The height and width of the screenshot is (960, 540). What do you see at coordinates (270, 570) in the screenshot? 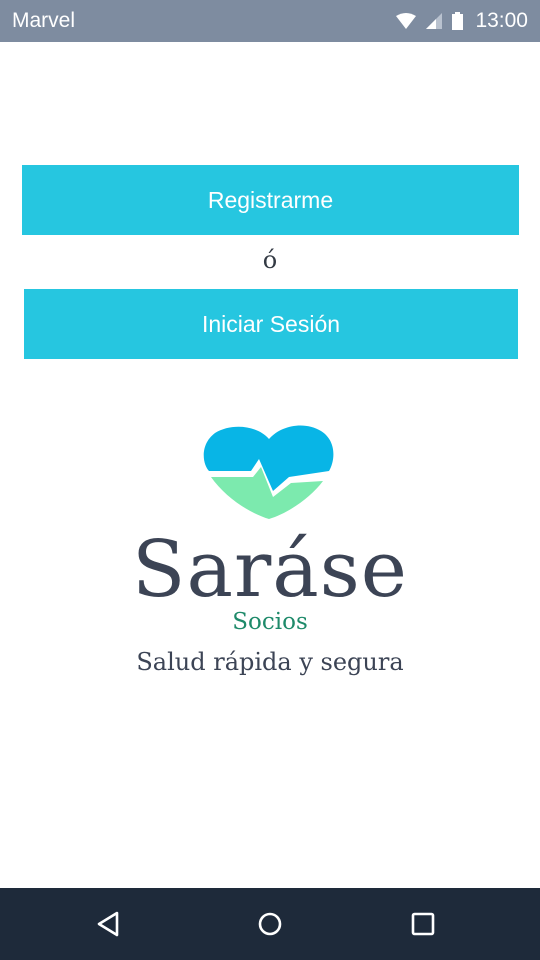
I see `brand-name: Saráse` at bounding box center [270, 570].